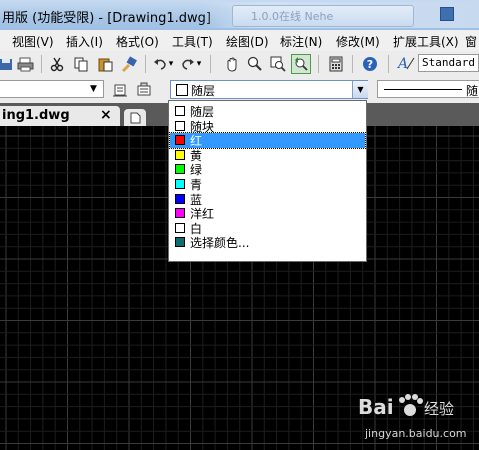 This screenshot has height=450, width=479. Describe the element at coordinates (447, 14) in the screenshot. I see `user-icon` at that location.